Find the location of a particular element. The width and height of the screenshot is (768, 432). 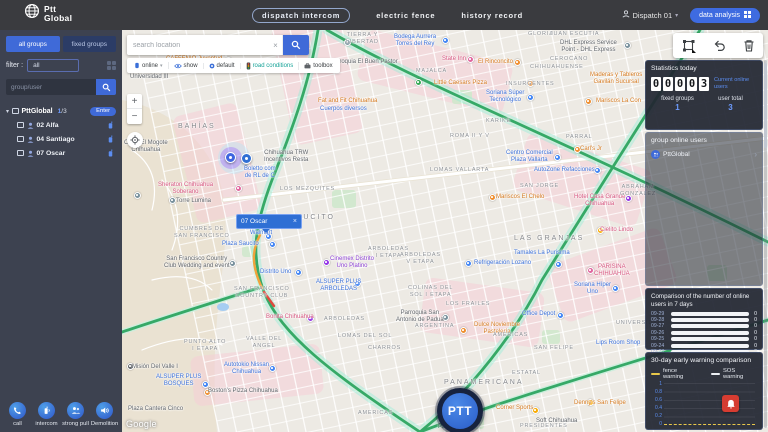

search-button is located at coordinates (106, 87).